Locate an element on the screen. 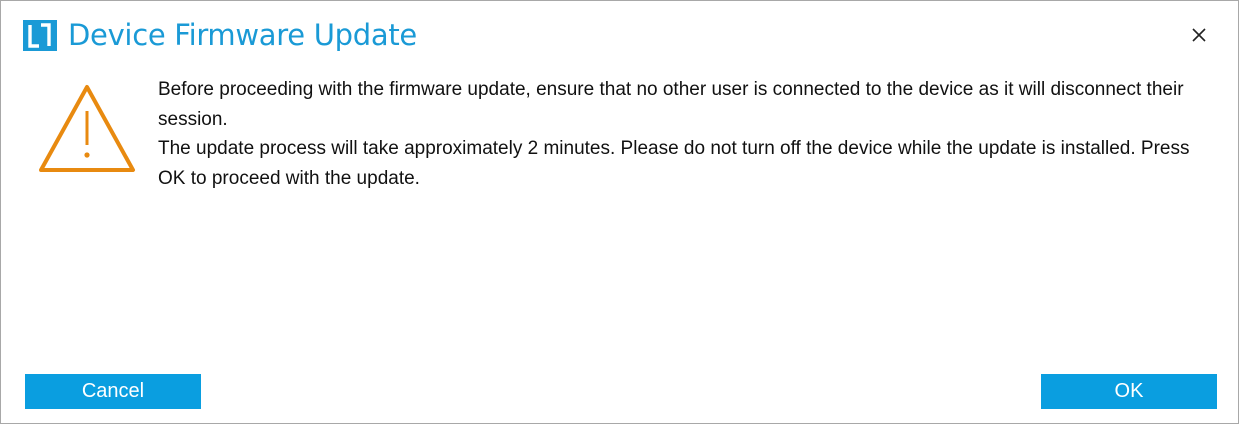 This screenshot has width=1239, height=424. close-icon is located at coordinates (1199, 35).